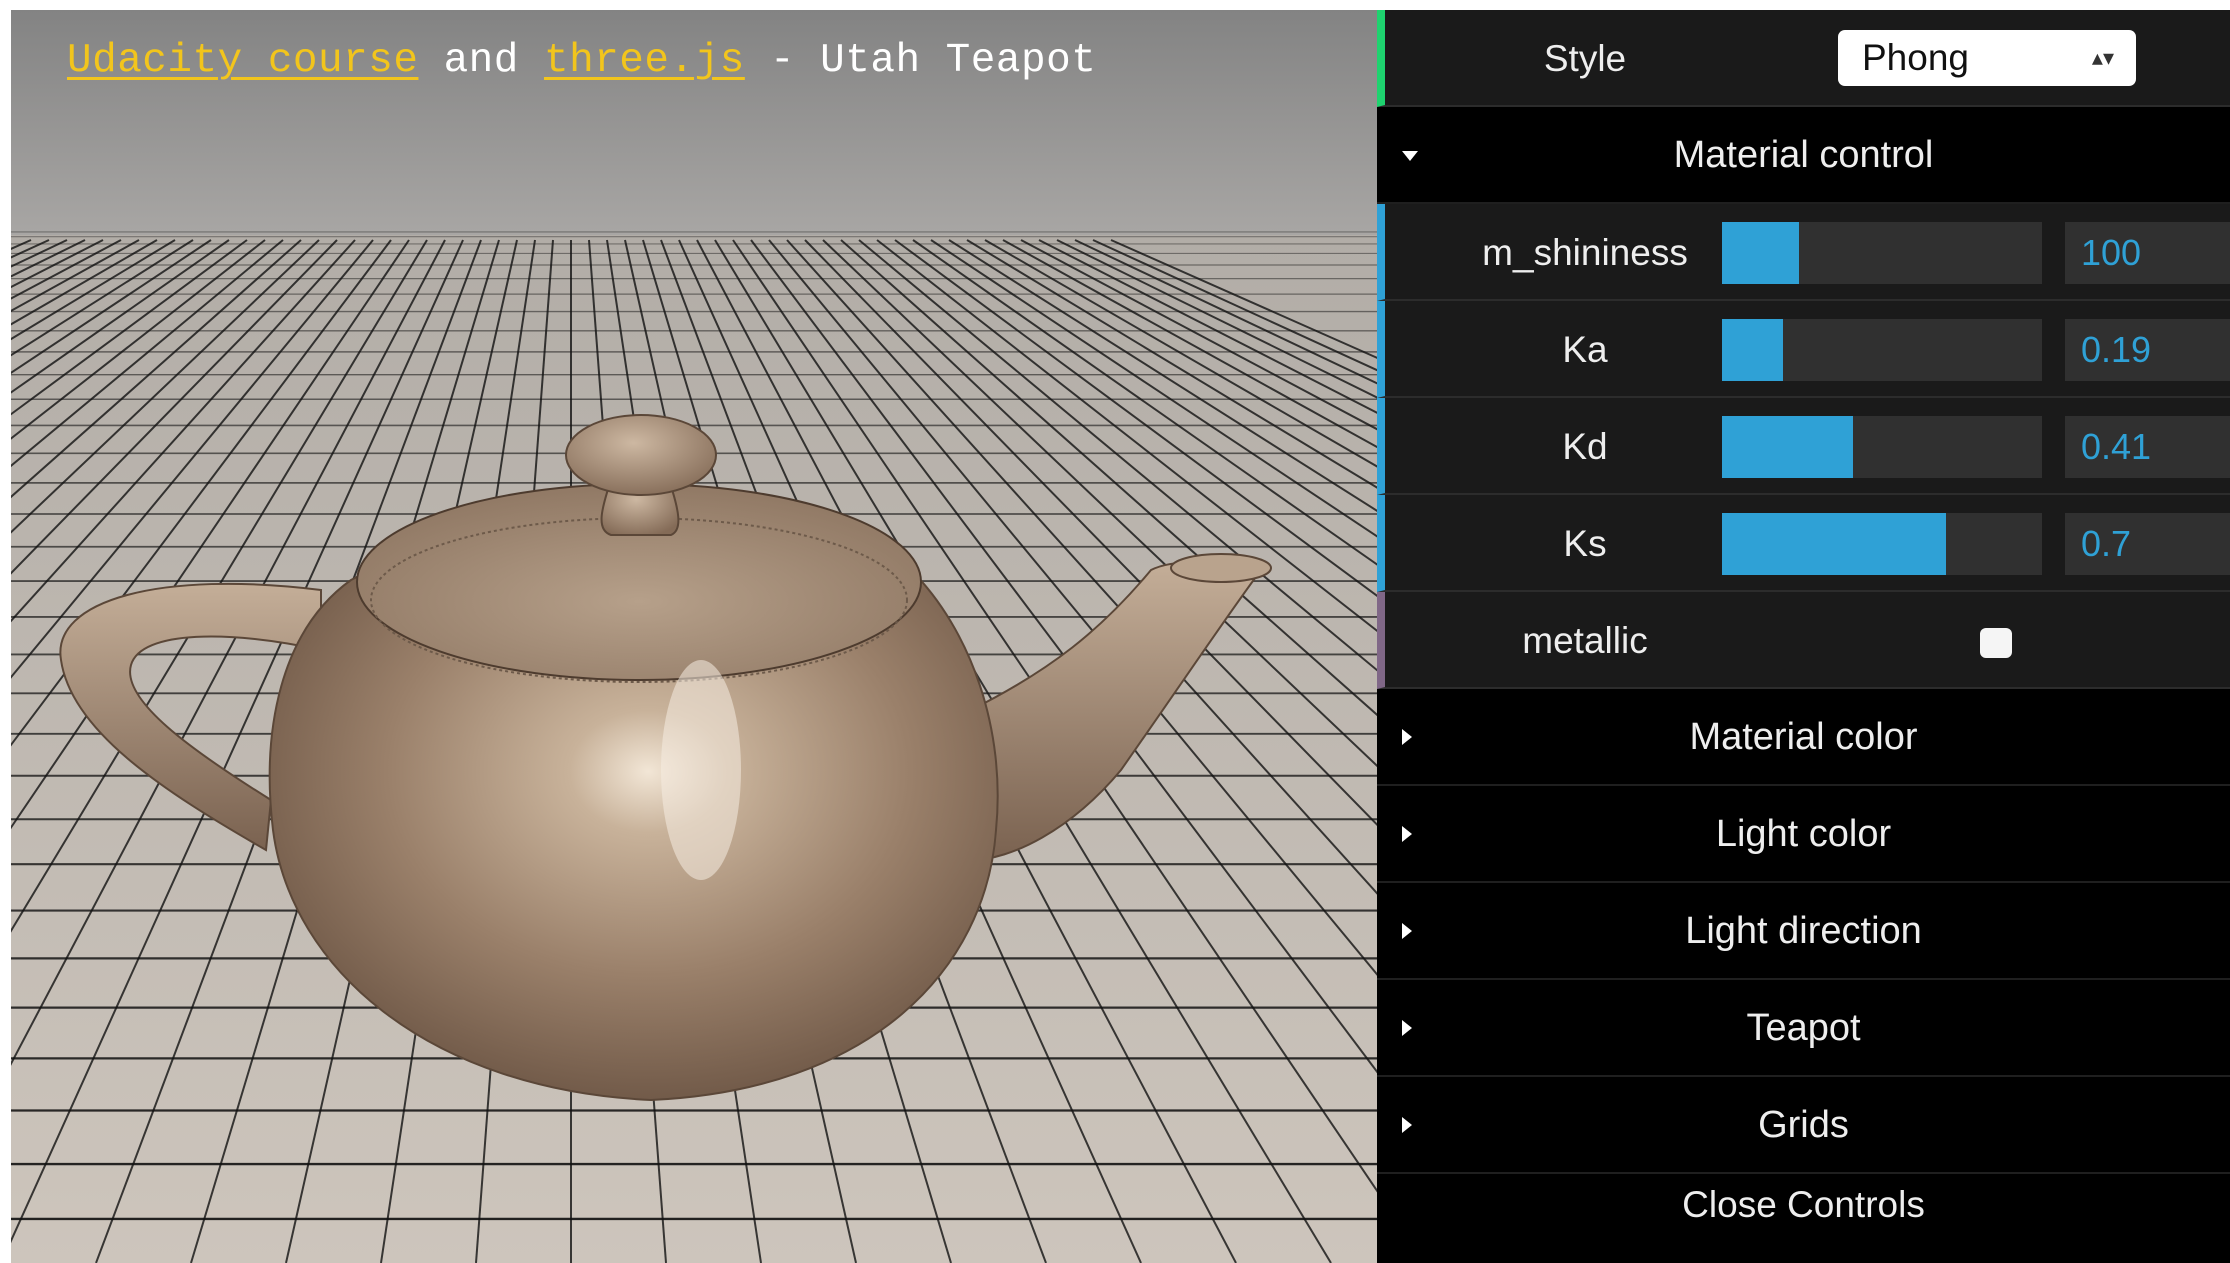 This screenshot has height=1263, width=2230. What do you see at coordinates (2147, 544) in the screenshot?
I see `ks-input: 0.7` at bounding box center [2147, 544].